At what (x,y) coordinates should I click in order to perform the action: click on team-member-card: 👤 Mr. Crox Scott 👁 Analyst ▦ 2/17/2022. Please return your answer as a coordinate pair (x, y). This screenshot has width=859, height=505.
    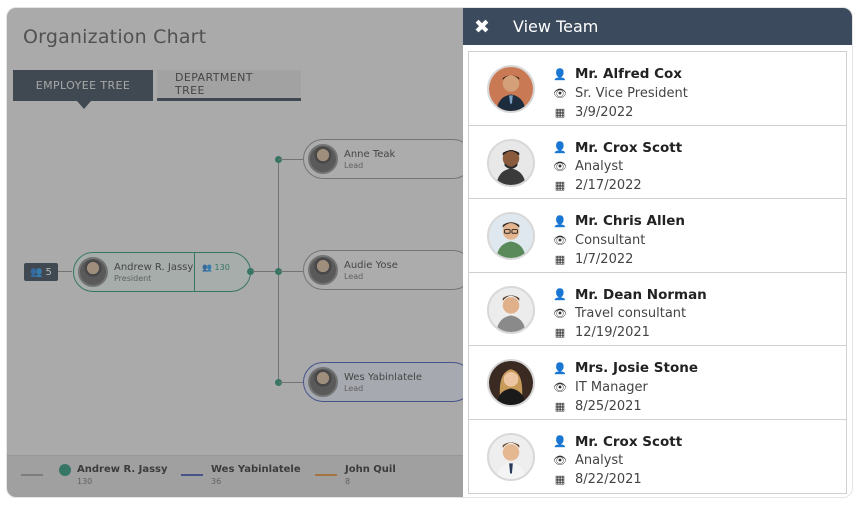
    Looking at the image, I should click on (657, 163).